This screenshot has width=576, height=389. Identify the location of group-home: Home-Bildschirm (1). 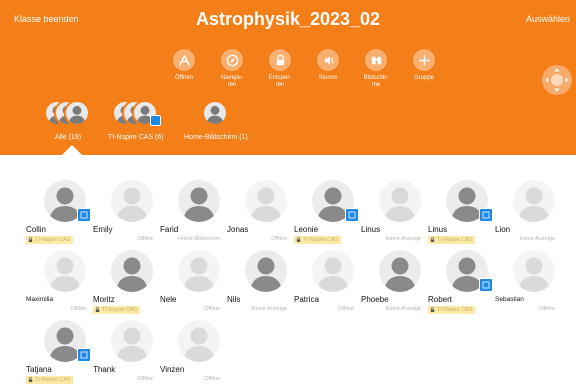
(216, 120).